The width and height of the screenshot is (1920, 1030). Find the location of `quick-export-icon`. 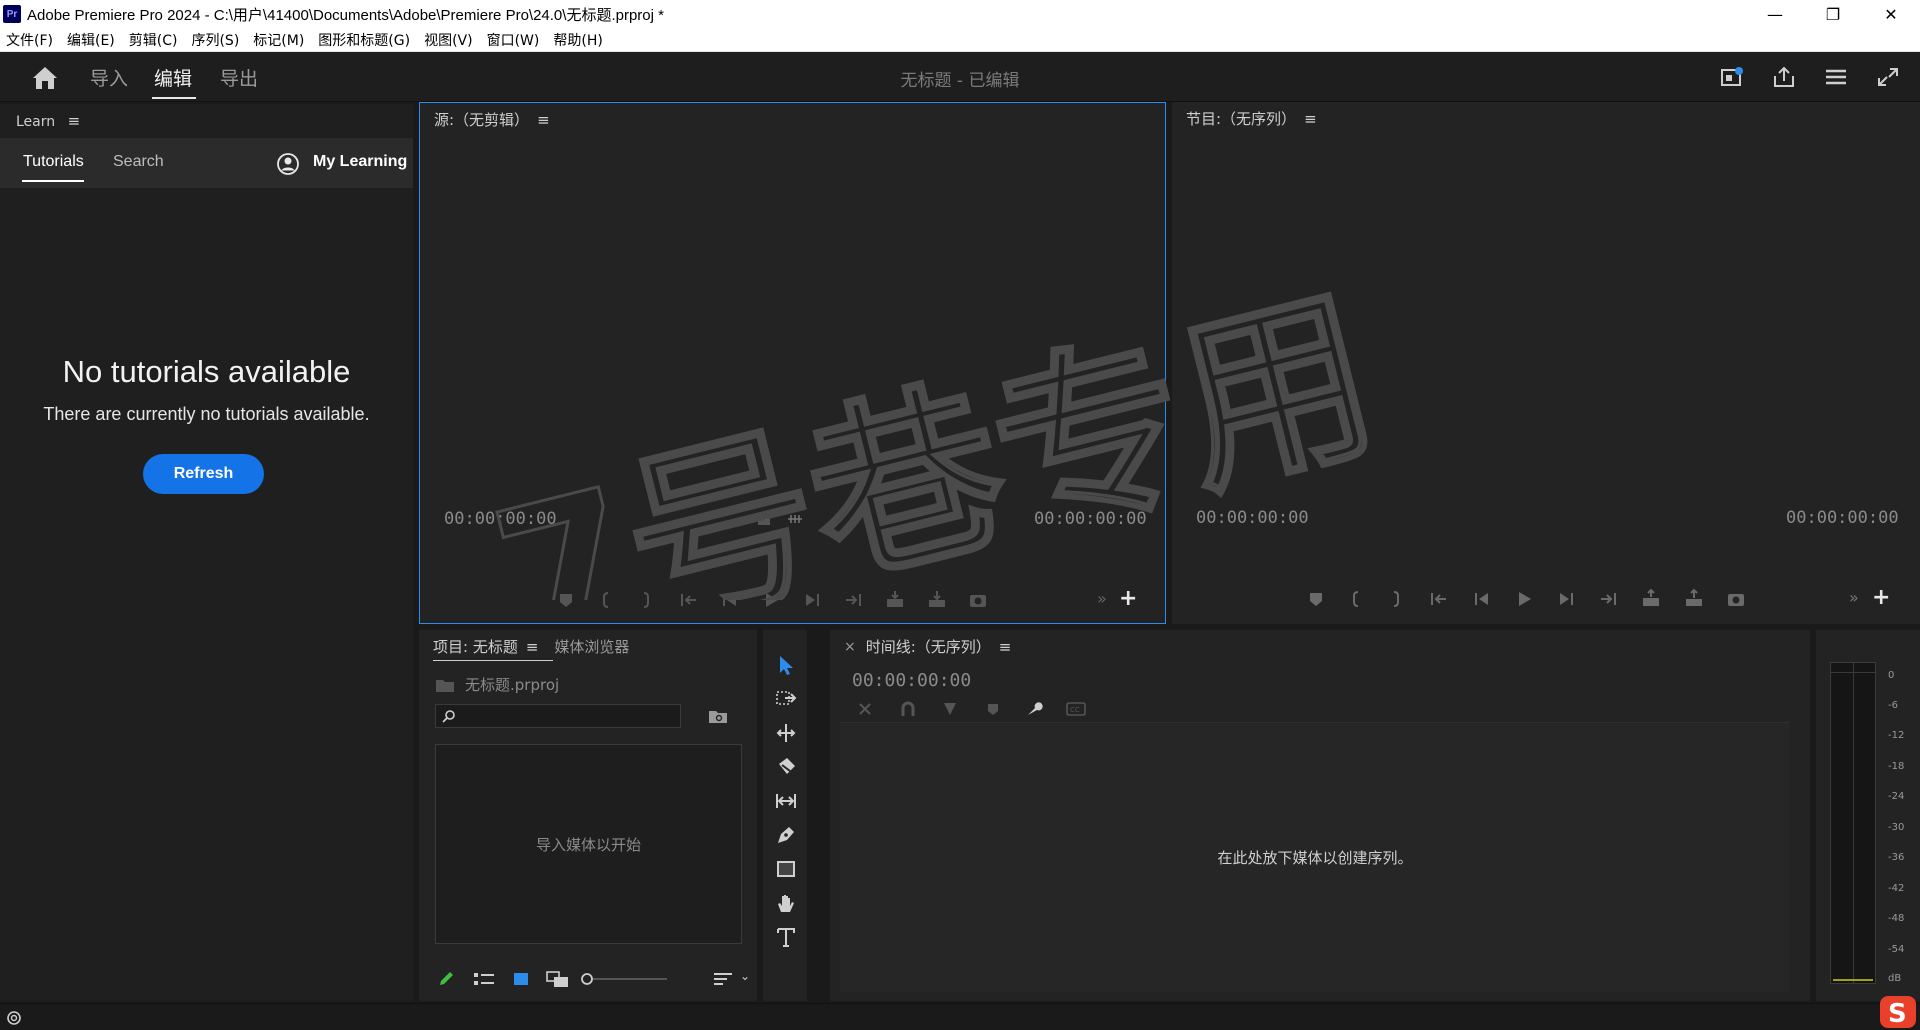

quick-export-icon is located at coordinates (1732, 77).